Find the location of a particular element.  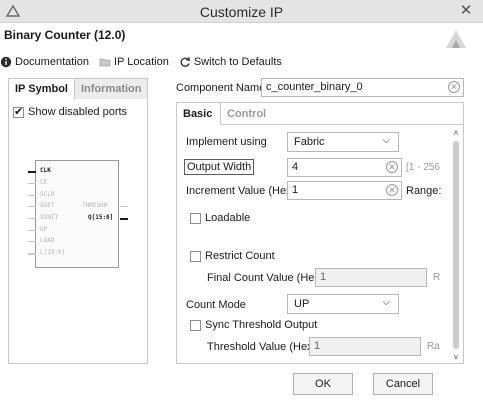

xilinx-brand-icon is located at coordinates (456, 39).